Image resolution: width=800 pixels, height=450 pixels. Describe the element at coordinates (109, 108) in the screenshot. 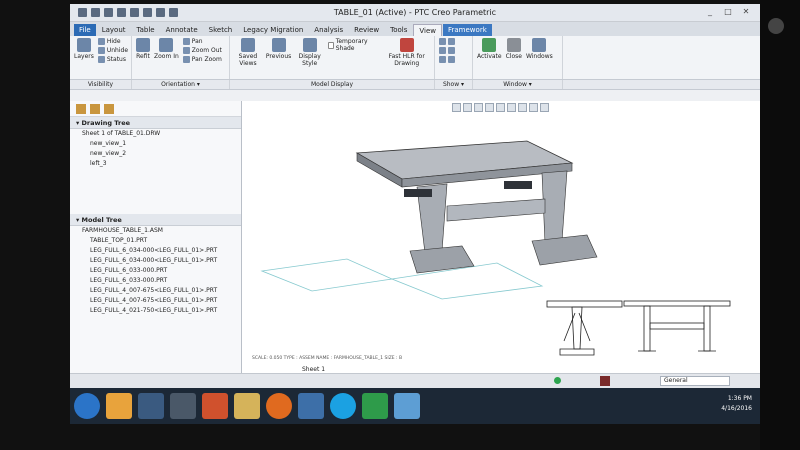

I see `folder-icon` at that location.